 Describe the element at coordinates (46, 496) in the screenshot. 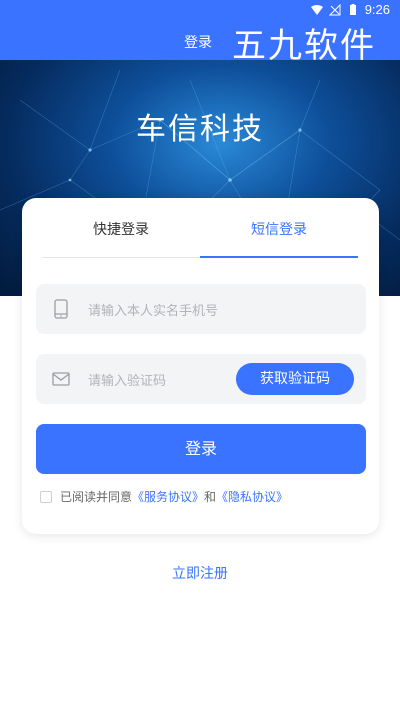

I see `agreement-checkbox` at that location.